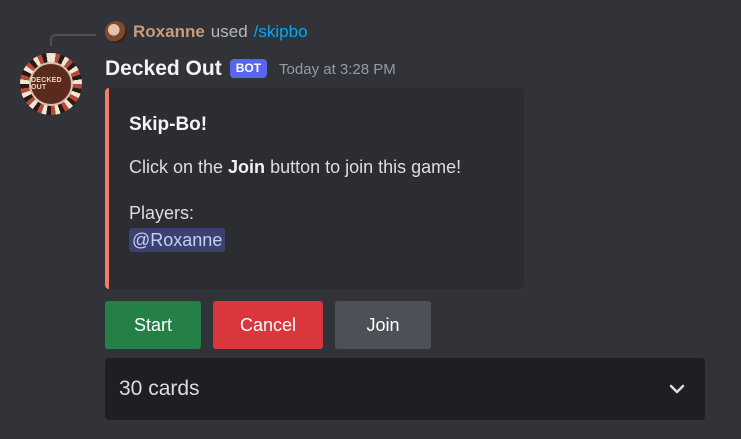  Describe the element at coordinates (116, 32) in the screenshot. I see `roxanne-avatar` at that location.